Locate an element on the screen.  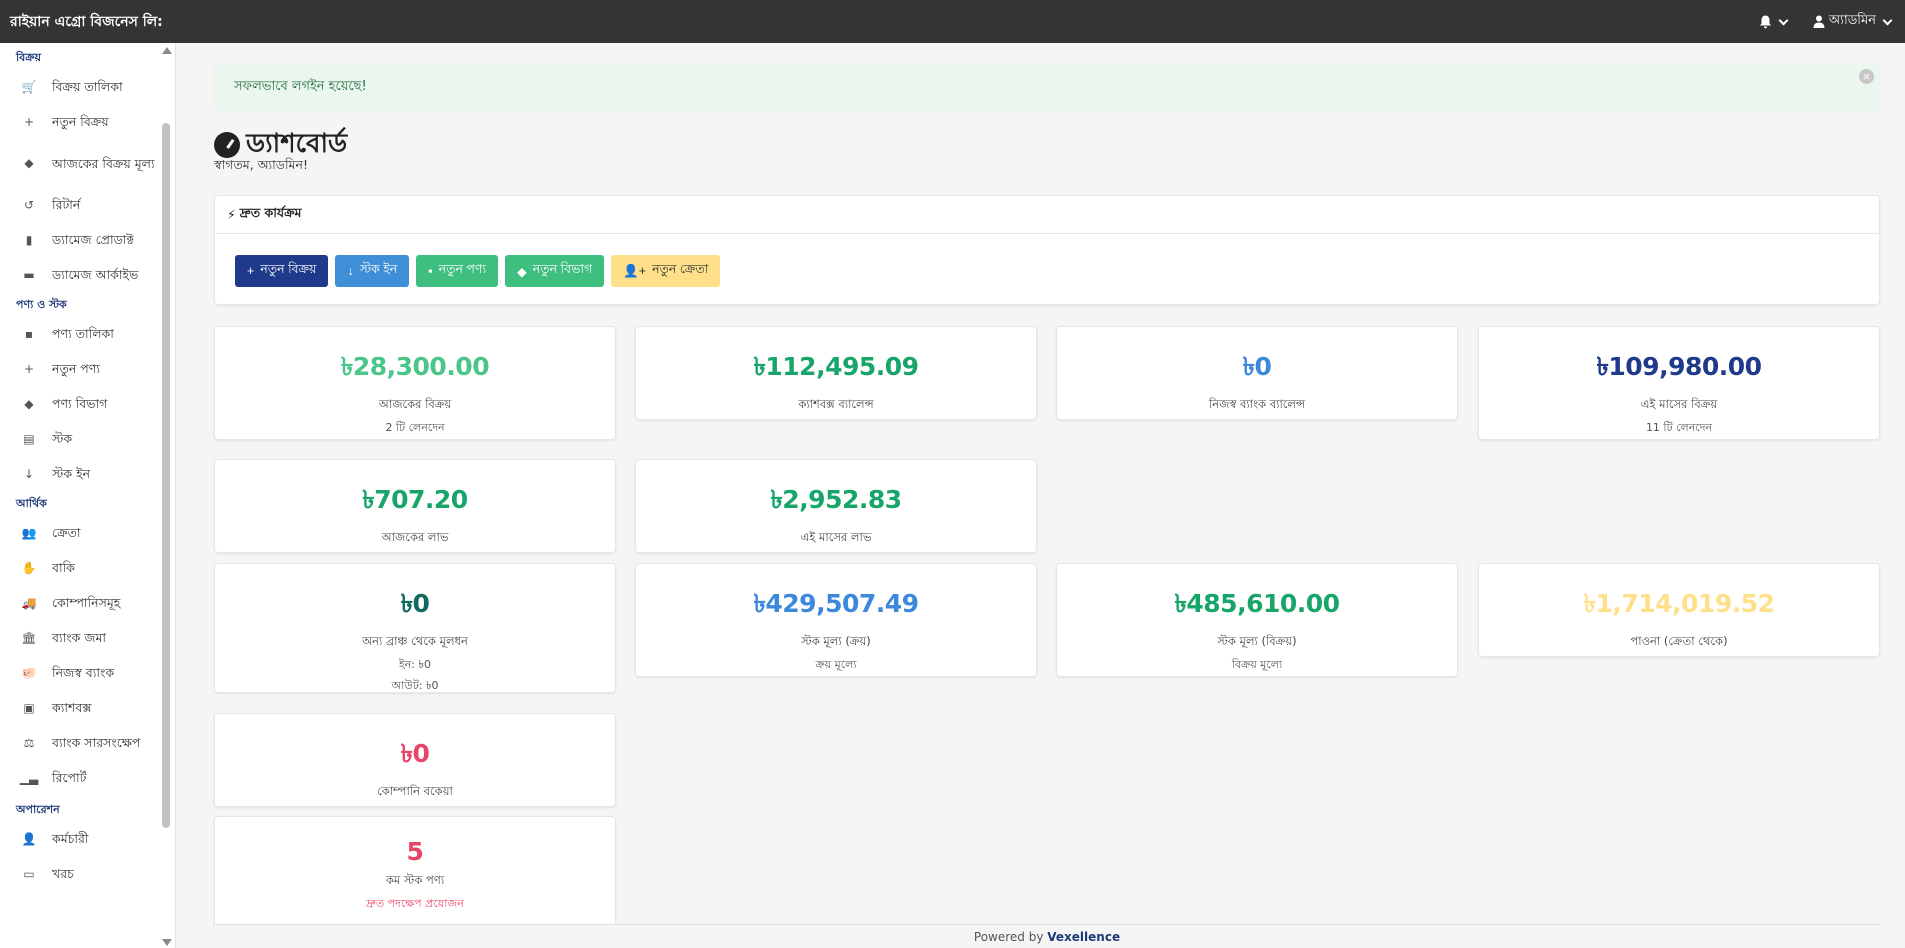
stat-label: এই মাসের বিক্রয় is located at coordinates (1679, 404).